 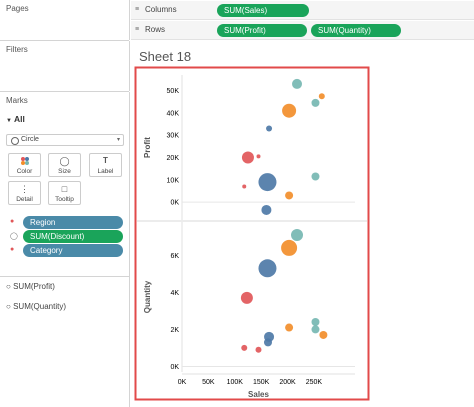 I want to click on x-tick-label: 0K, so click(x=182, y=382).